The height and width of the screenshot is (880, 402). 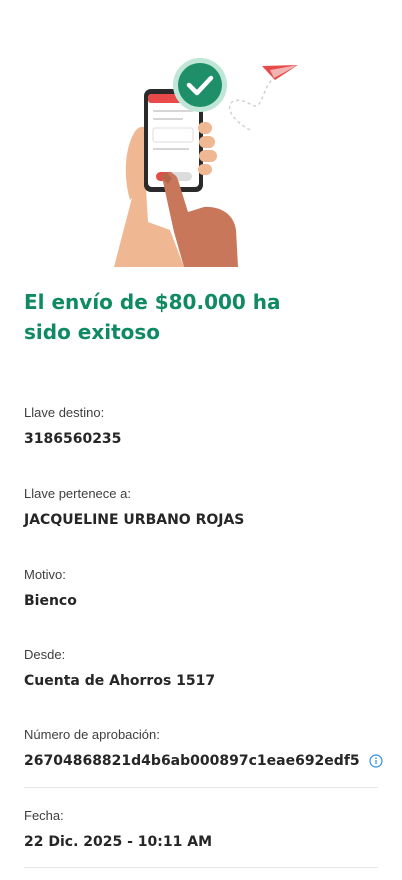 What do you see at coordinates (45, 654) in the screenshot?
I see `field-label: Desde:` at bounding box center [45, 654].